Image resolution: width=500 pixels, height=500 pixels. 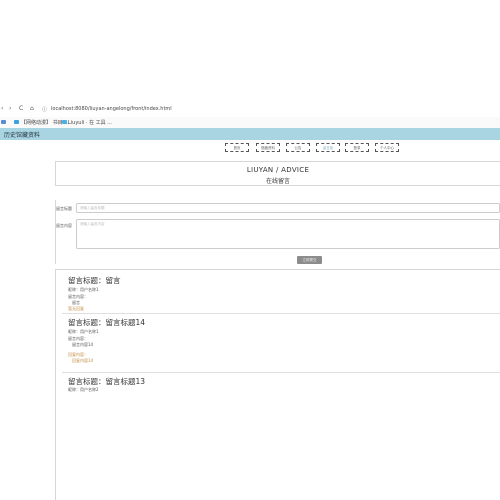 What do you see at coordinates (107, 322) in the screenshot?
I see `message-title: 留言标题：留言标题14` at bounding box center [107, 322].